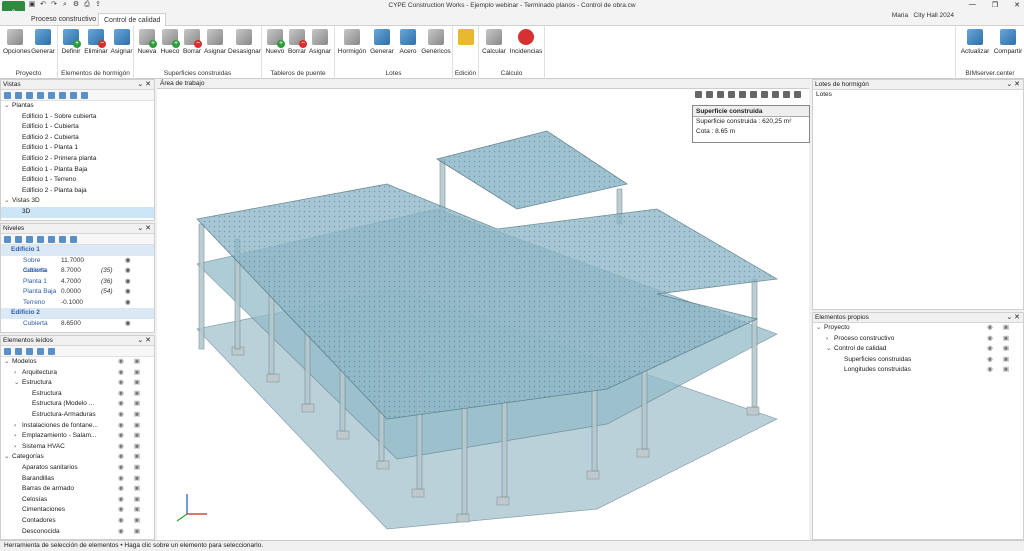 The width and height of the screenshot is (1024, 551). I want to click on tree-item: Edificio 1 - Terreno, so click(77, 180).